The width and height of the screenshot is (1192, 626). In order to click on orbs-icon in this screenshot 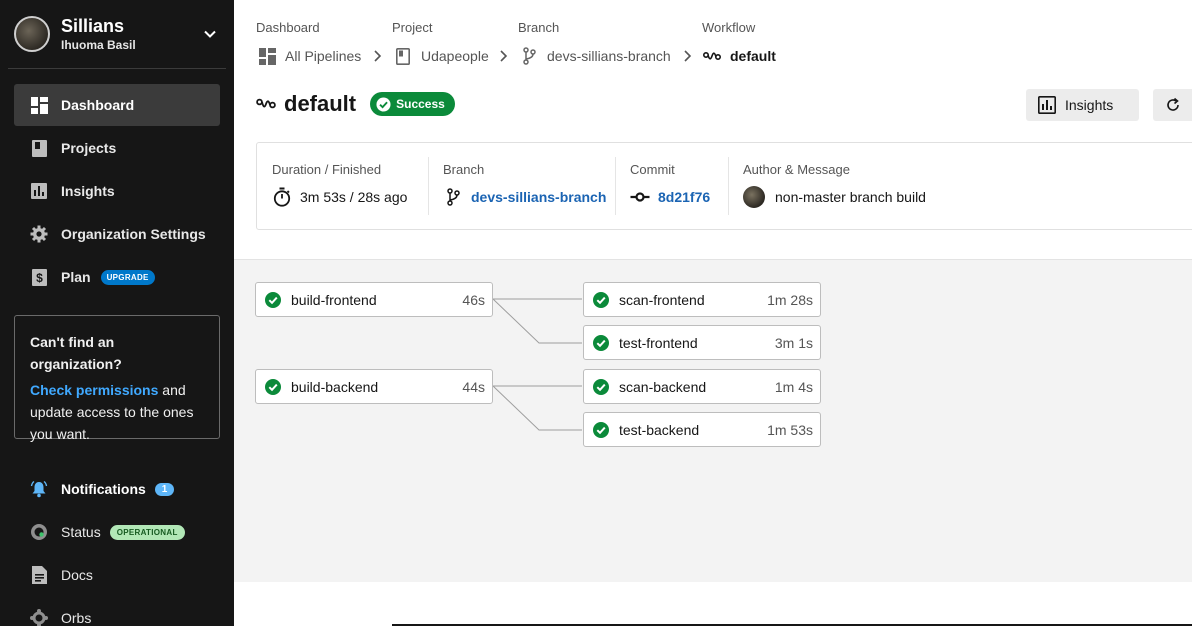, I will do `click(39, 617)`.